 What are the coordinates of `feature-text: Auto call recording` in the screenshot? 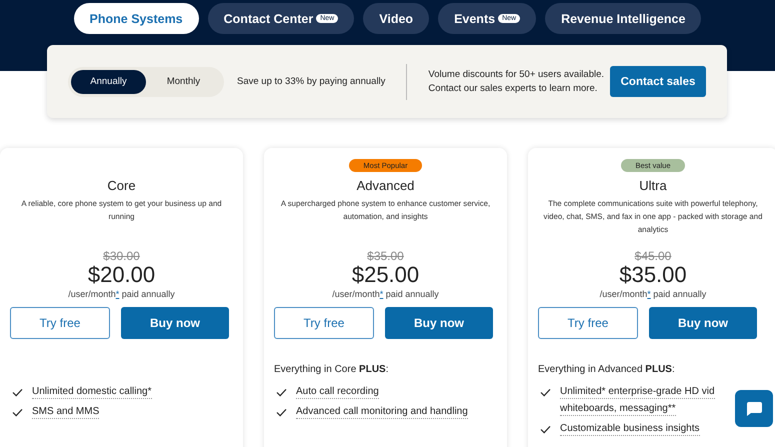 It's located at (337, 392).